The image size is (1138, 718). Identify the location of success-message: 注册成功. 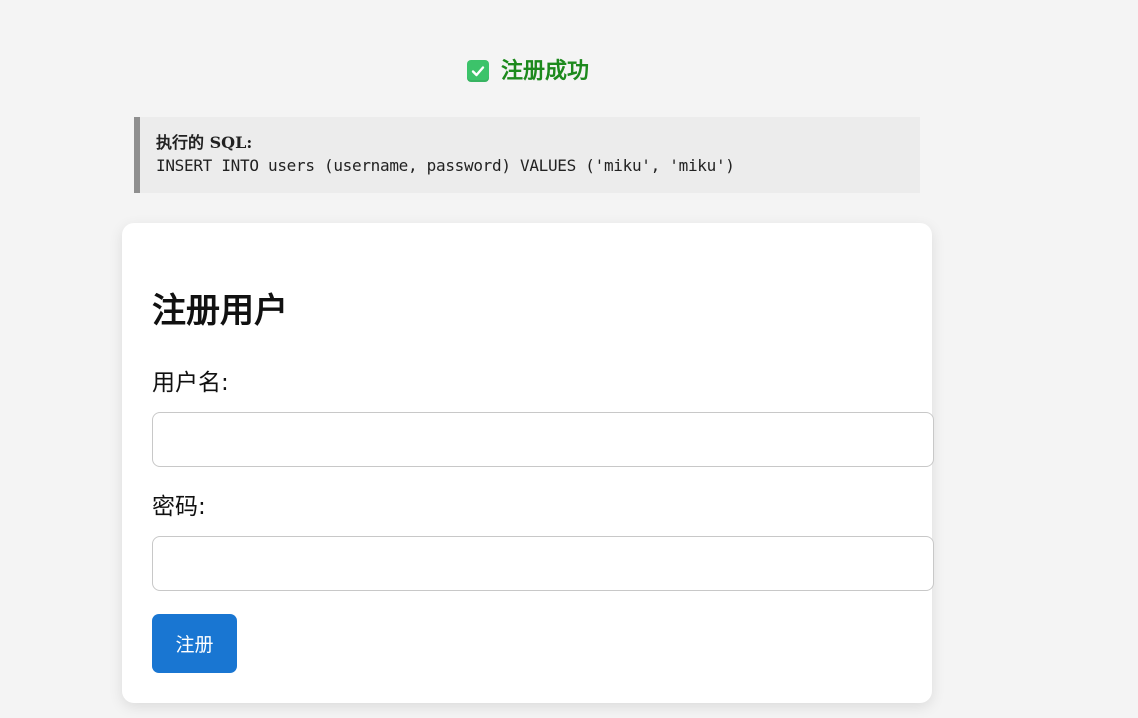
(528, 72).